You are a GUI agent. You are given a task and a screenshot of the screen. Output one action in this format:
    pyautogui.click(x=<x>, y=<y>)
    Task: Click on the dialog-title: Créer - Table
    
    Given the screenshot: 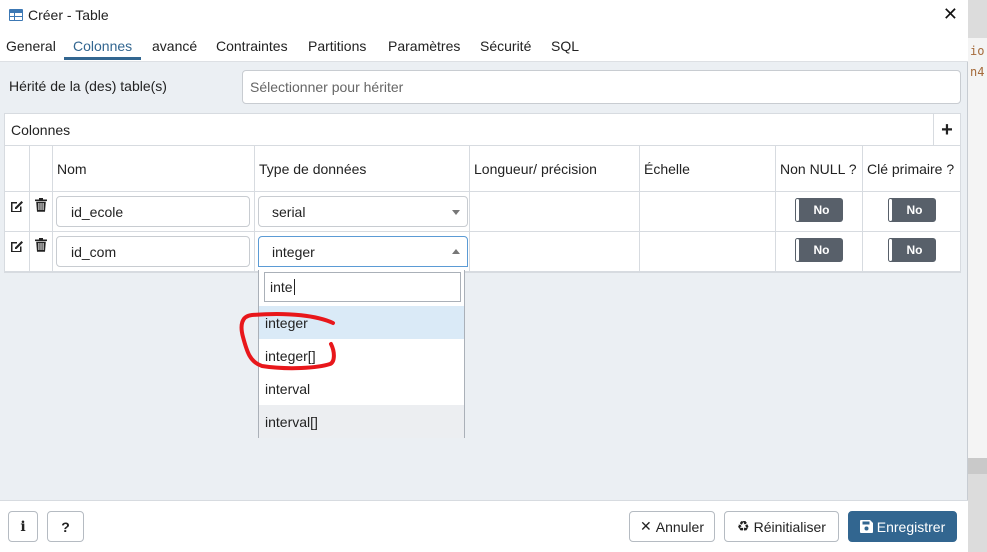 What is the action you would take?
    pyautogui.click(x=68, y=15)
    